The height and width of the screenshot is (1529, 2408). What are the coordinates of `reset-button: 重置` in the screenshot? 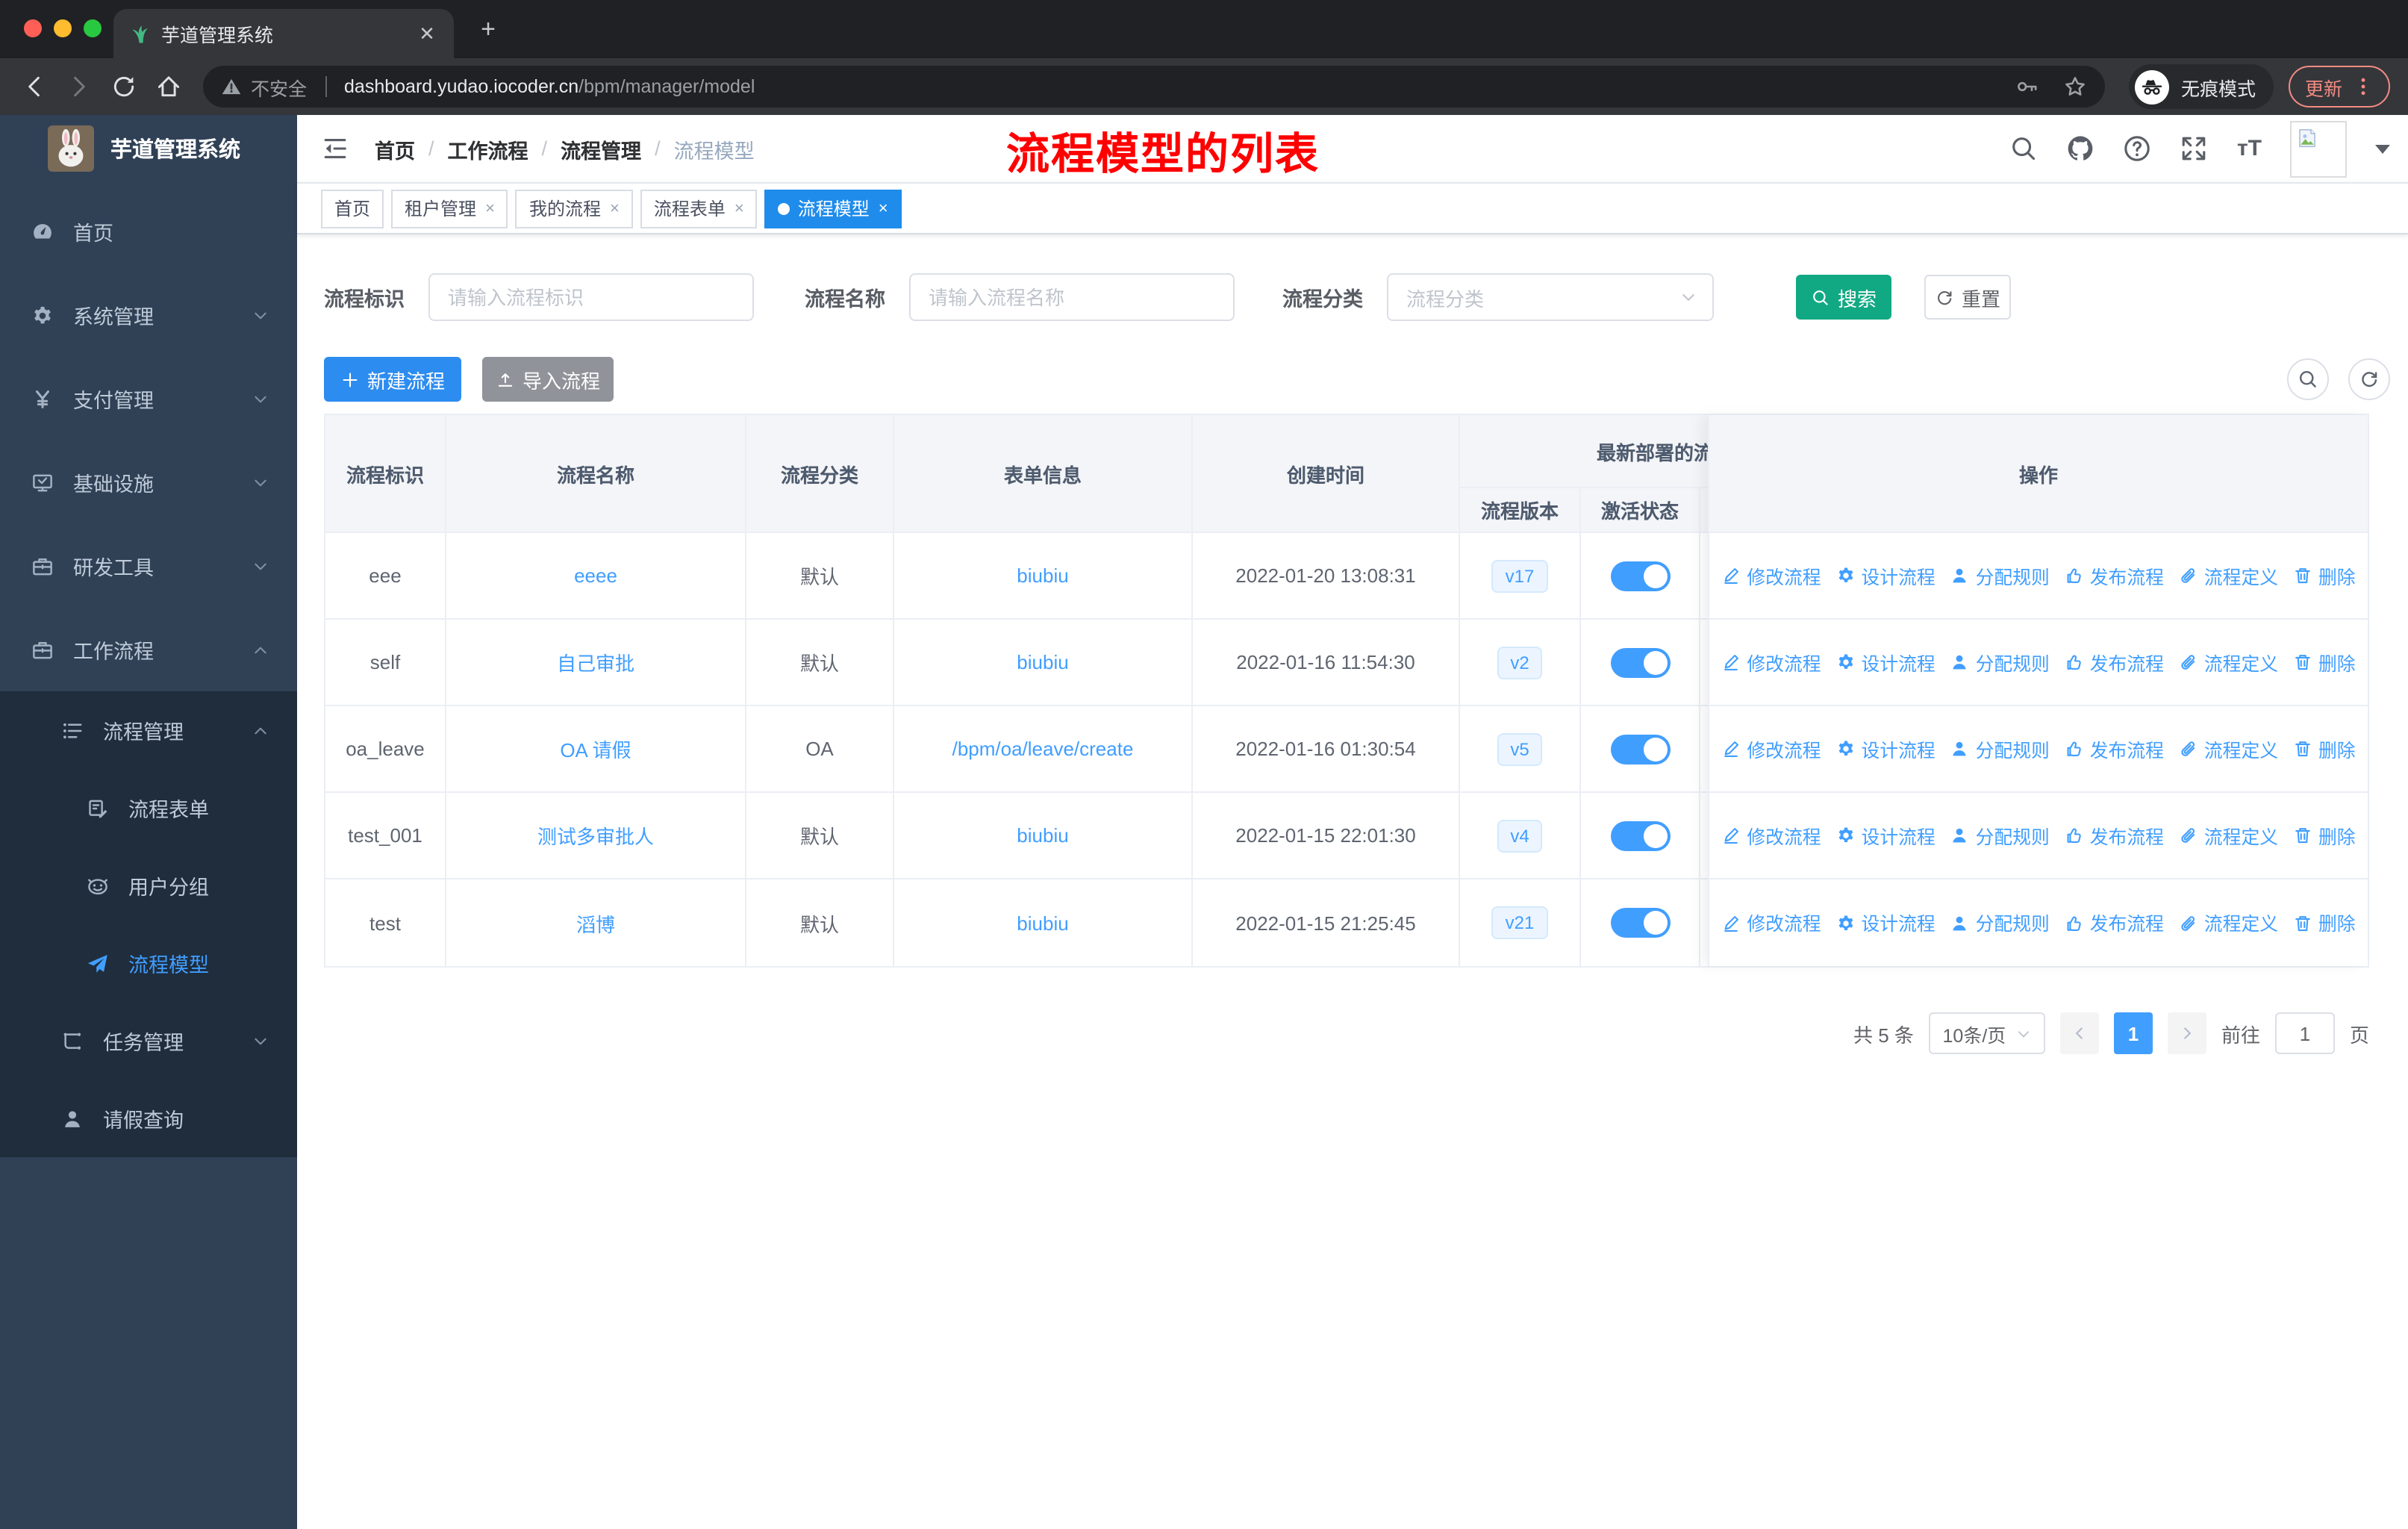 It's located at (1967, 297).